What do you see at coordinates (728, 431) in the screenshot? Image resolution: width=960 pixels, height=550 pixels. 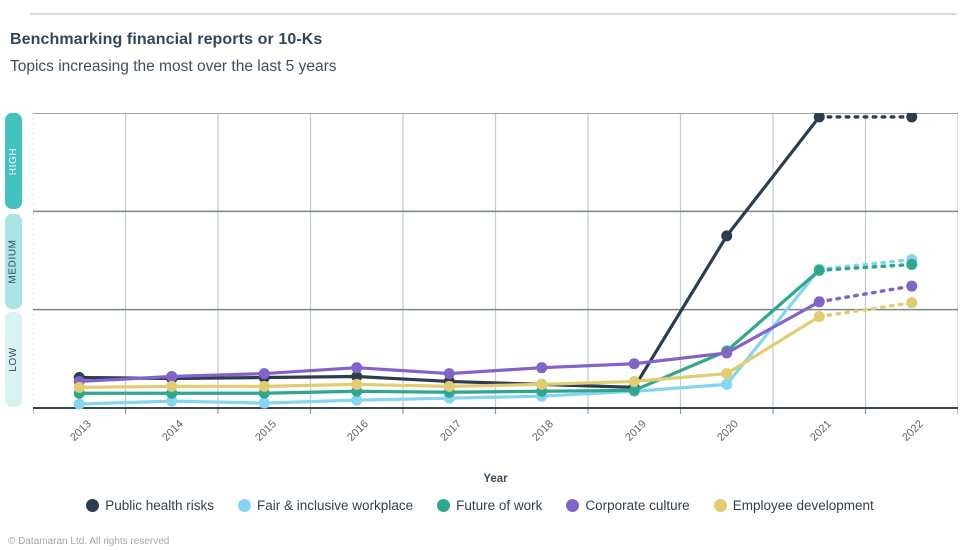 I see `x-tick-label: 2020` at bounding box center [728, 431].